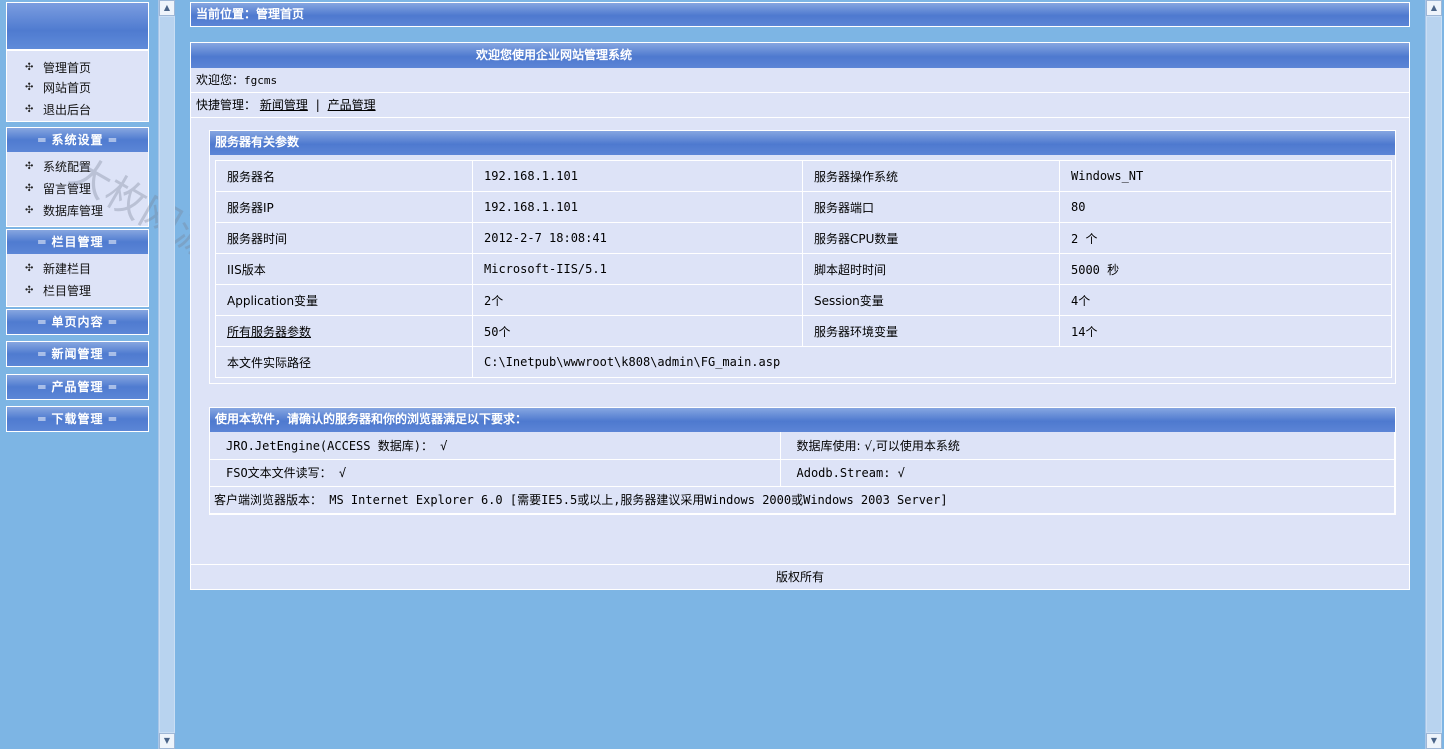  Describe the element at coordinates (495, 473) in the screenshot. I see `req-fso: FSO文本文件读写： √` at that location.